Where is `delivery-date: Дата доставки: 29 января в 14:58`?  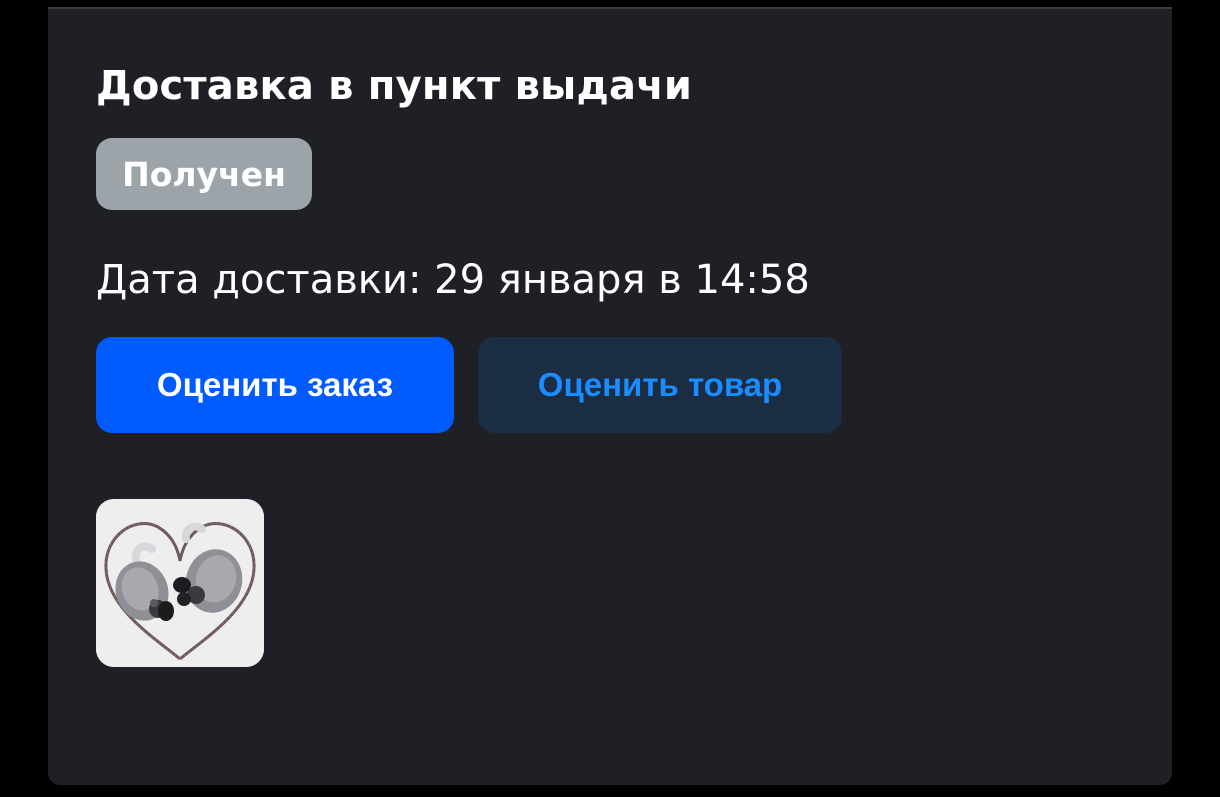
delivery-date: Дата доставки: 29 января в 14:58 is located at coordinates (453, 280).